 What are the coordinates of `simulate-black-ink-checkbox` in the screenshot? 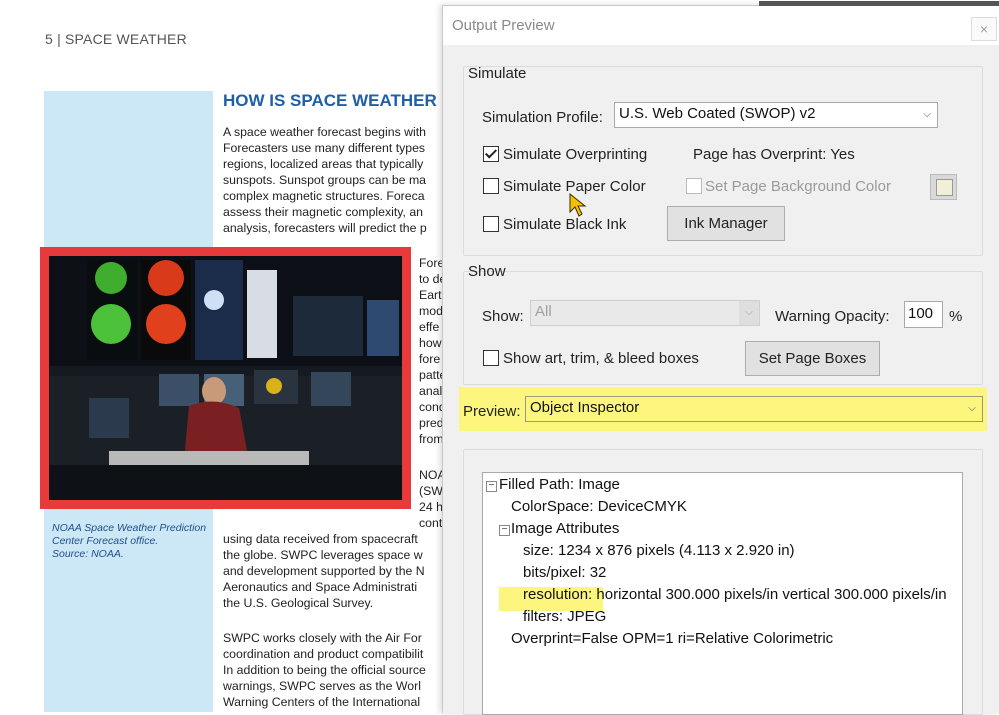 It's located at (491, 224).